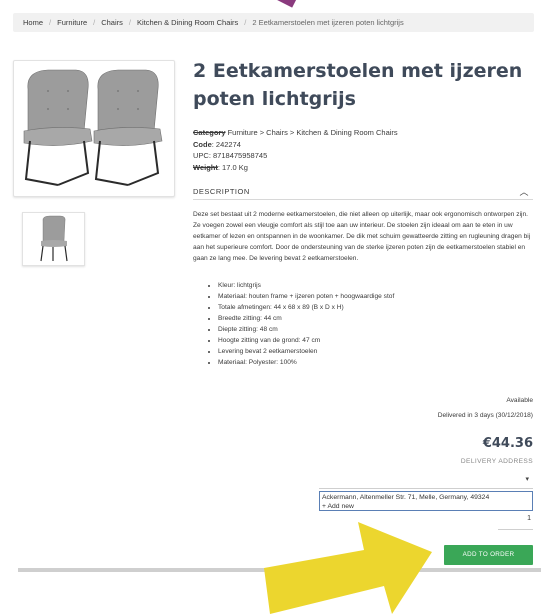 This screenshot has width=541, height=614. What do you see at coordinates (485, 415) in the screenshot?
I see `delivery-estimate: Delivered in 3 days (30/12/2018)` at bounding box center [485, 415].